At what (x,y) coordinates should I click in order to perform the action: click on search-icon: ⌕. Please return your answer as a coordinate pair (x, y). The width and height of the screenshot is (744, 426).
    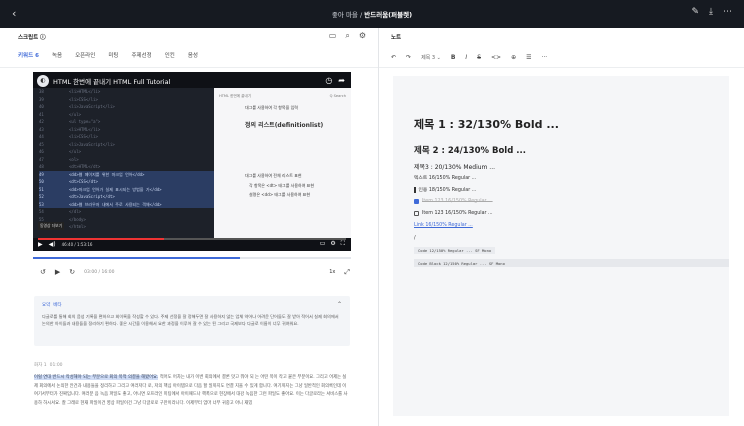
    Looking at the image, I should click on (347, 36).